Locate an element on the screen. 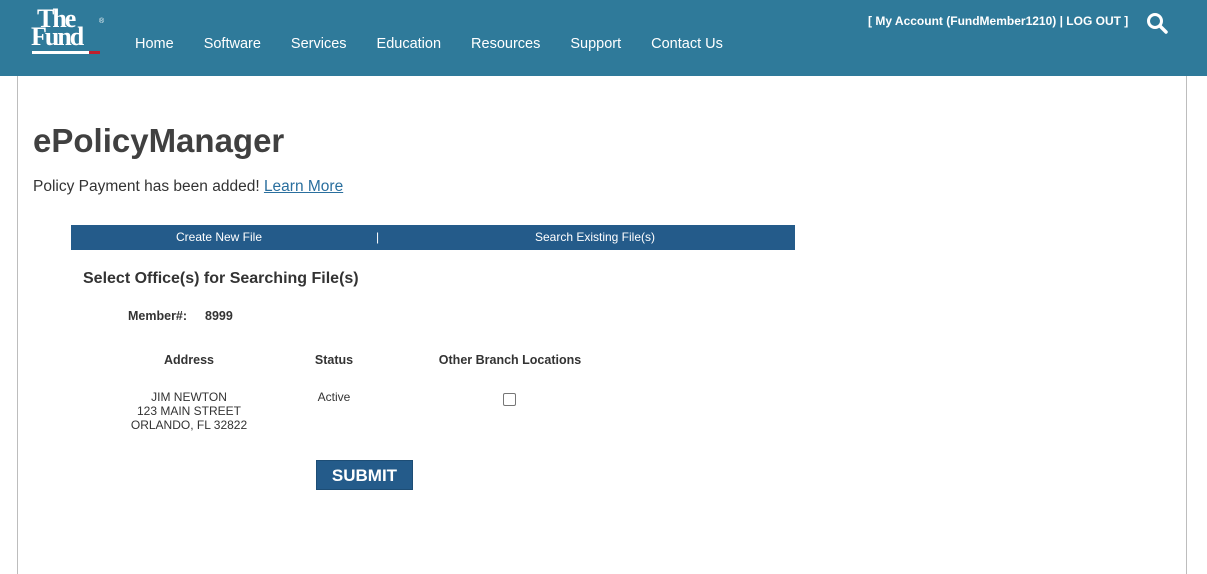  address-line-name: JIM NEWTON is located at coordinates (189, 397).